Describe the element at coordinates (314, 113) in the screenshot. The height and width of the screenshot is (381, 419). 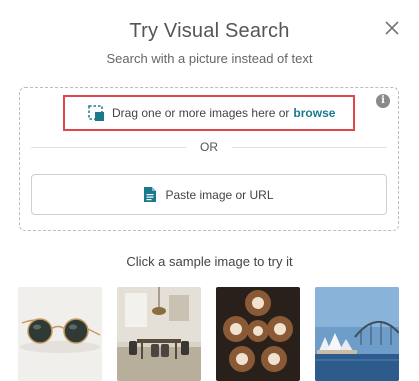
I see `browse-link: browse` at that location.